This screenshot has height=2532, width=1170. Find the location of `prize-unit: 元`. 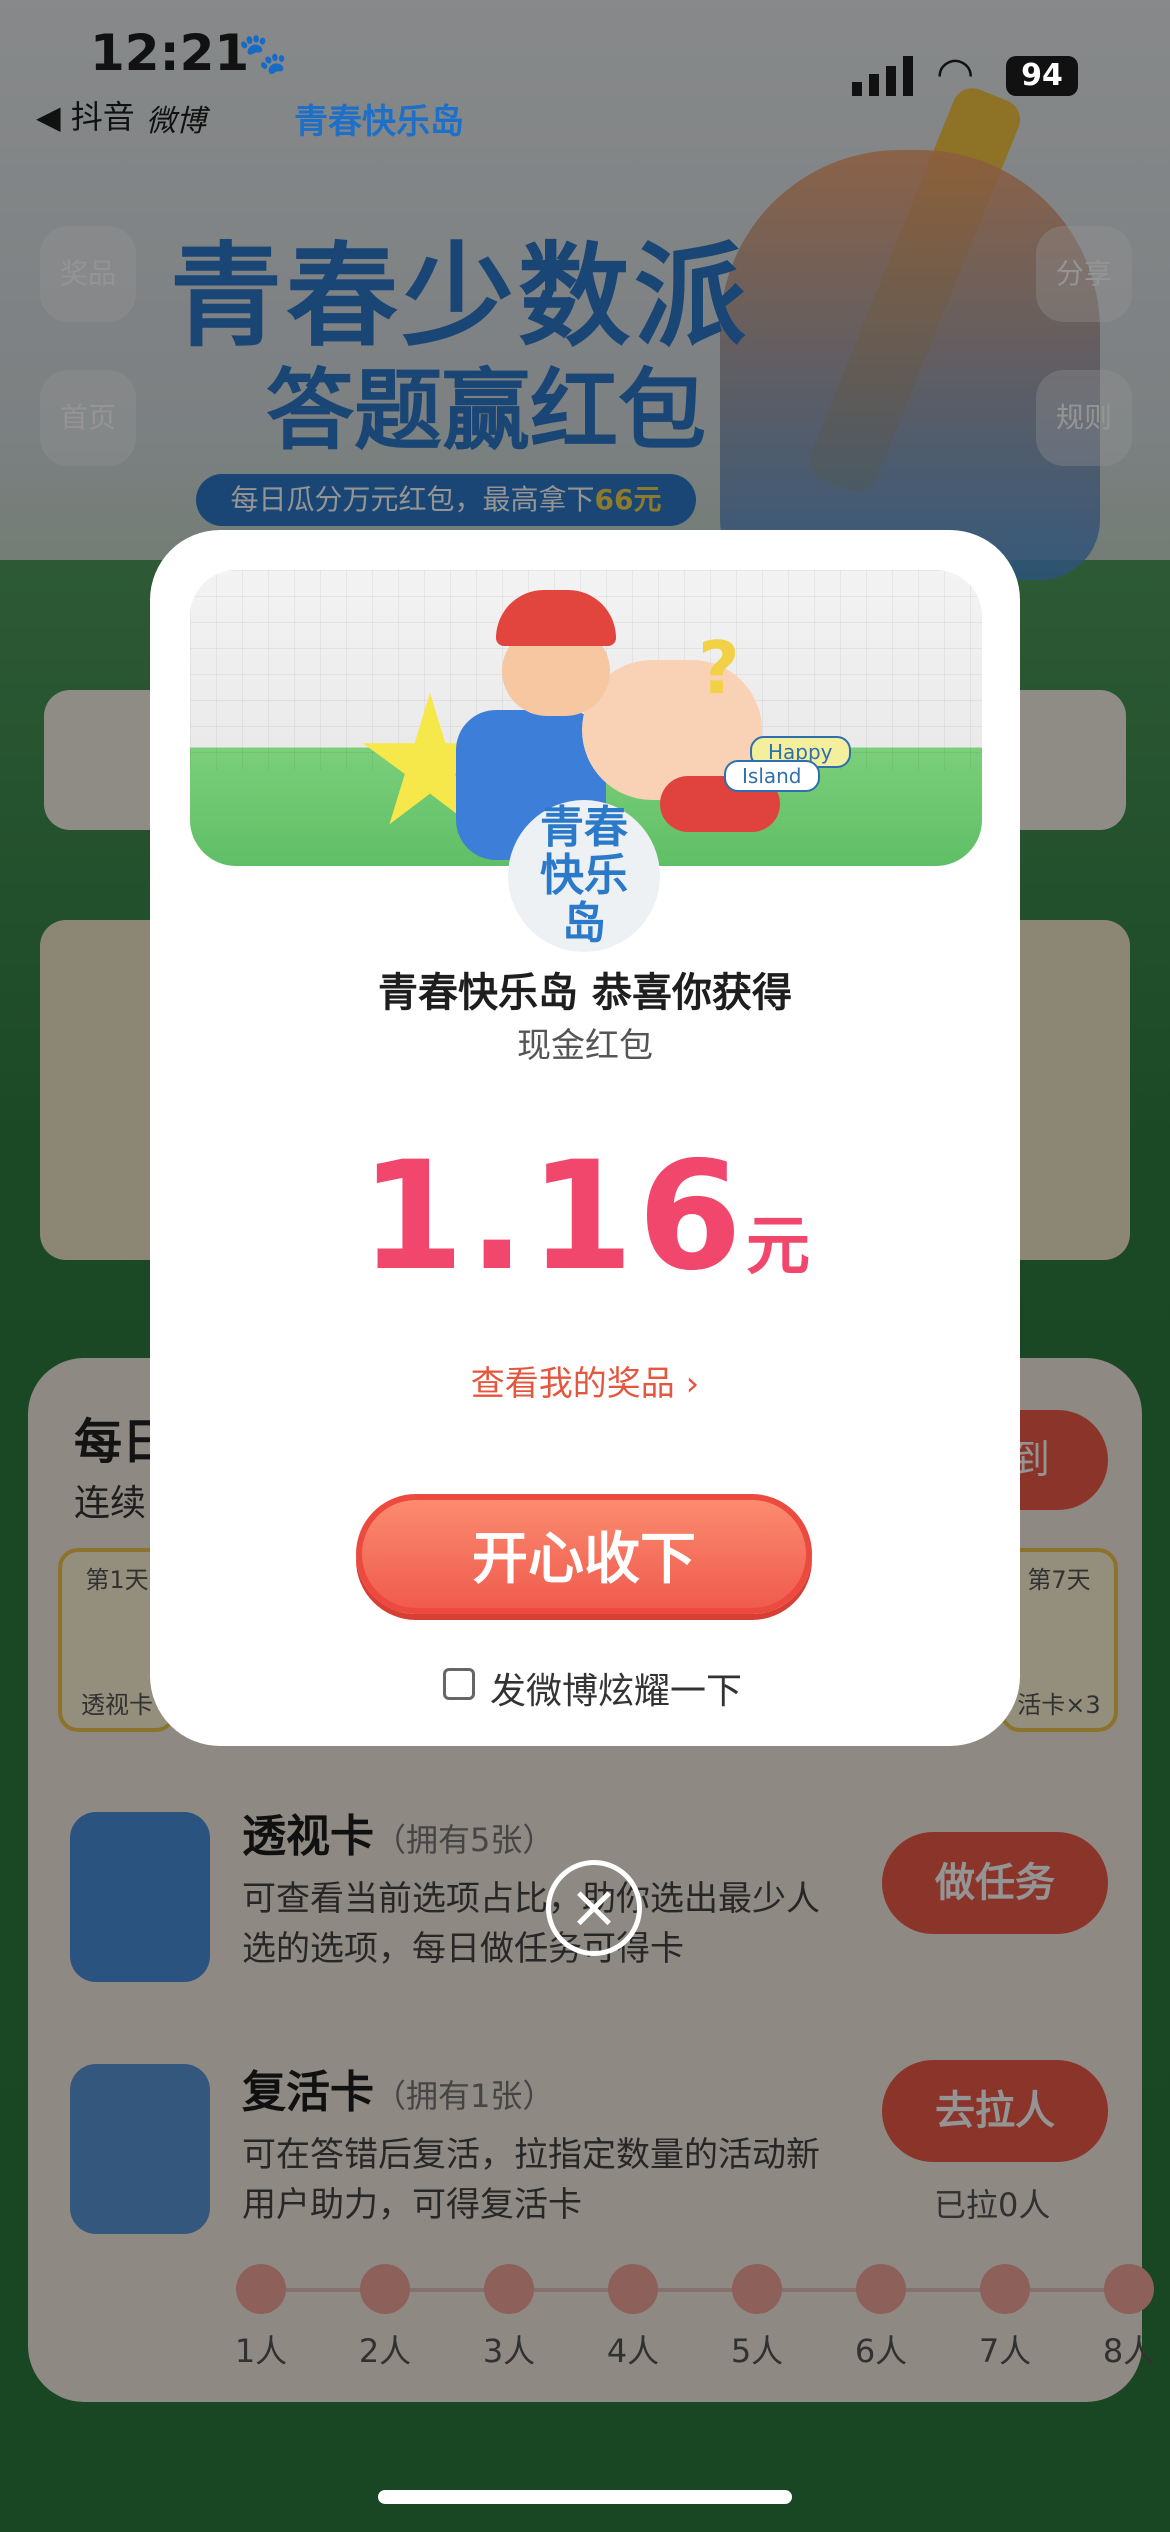

prize-unit: 元 is located at coordinates (778, 1247).